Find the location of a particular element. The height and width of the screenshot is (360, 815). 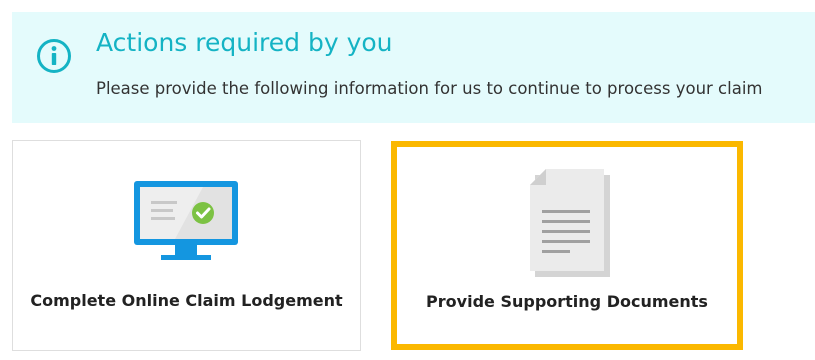

info-icon is located at coordinates (54, 56).